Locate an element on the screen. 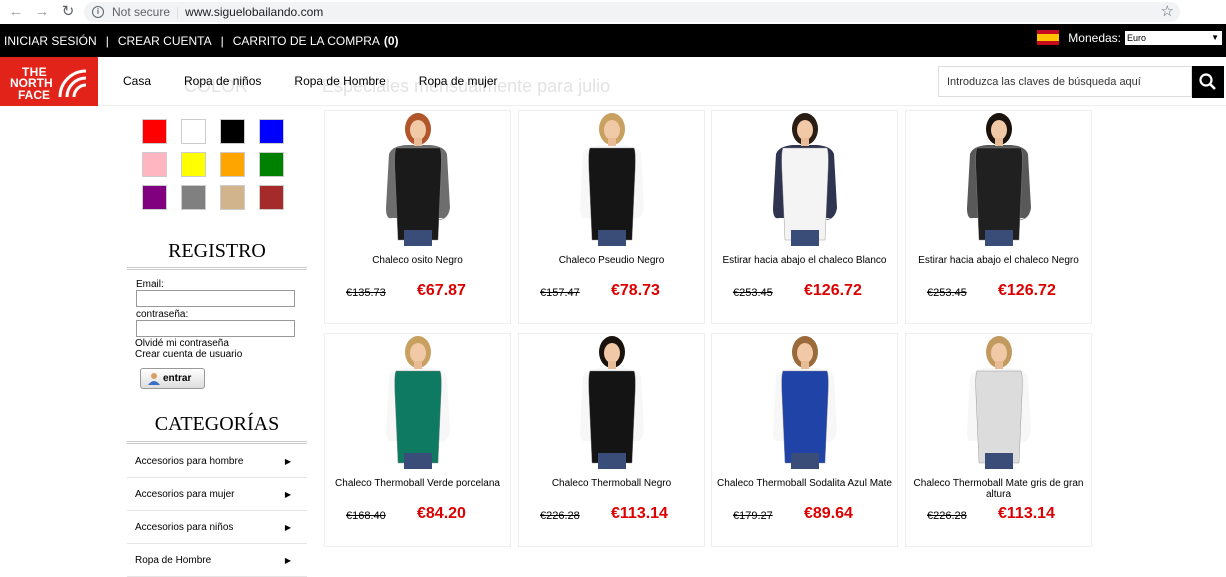 This screenshot has height=577, width=1226. login-button: entrar is located at coordinates (172, 378).